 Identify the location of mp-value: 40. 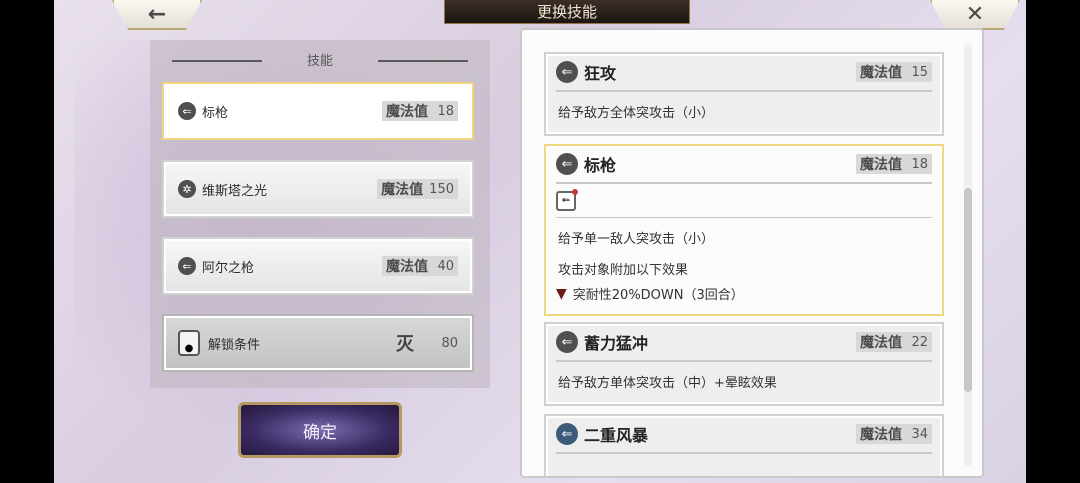
(445, 266).